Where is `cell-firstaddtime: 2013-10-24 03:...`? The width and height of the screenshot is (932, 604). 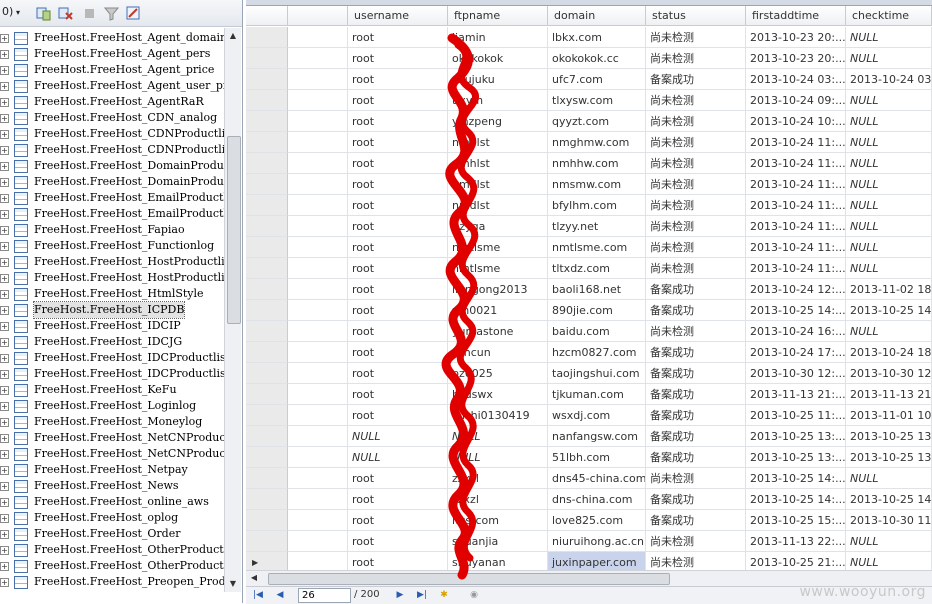
cell-firstaddtime: 2013-10-24 03:... is located at coordinates (796, 79).